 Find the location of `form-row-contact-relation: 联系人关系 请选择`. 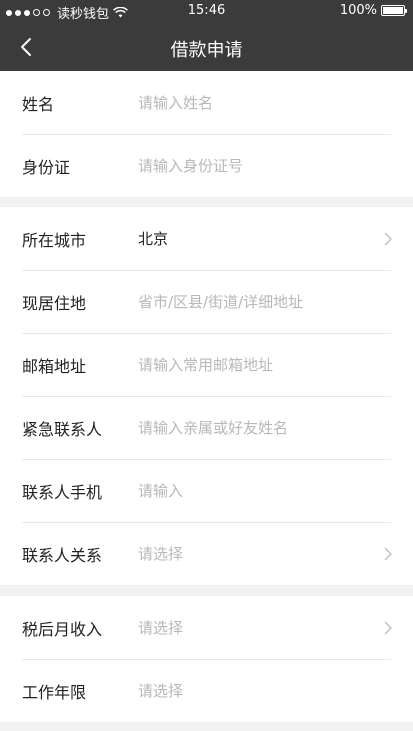

form-row-contact-relation: 联系人关系 请选择 is located at coordinates (206, 553).